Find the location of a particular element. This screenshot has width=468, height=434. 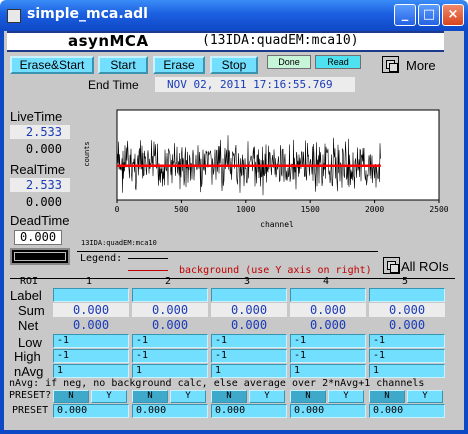

roi-net-value-5: 0.000 is located at coordinates (407, 325).